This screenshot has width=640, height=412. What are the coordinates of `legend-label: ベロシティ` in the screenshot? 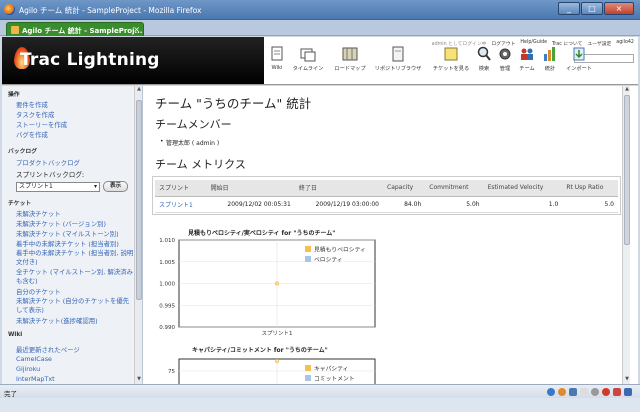 It's located at (328, 260).